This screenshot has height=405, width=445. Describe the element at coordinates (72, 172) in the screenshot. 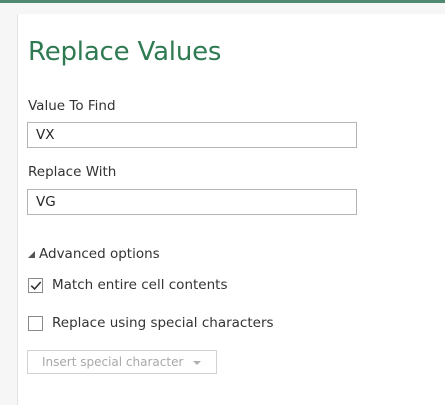

I see `replace-with-label: Replace With` at that location.